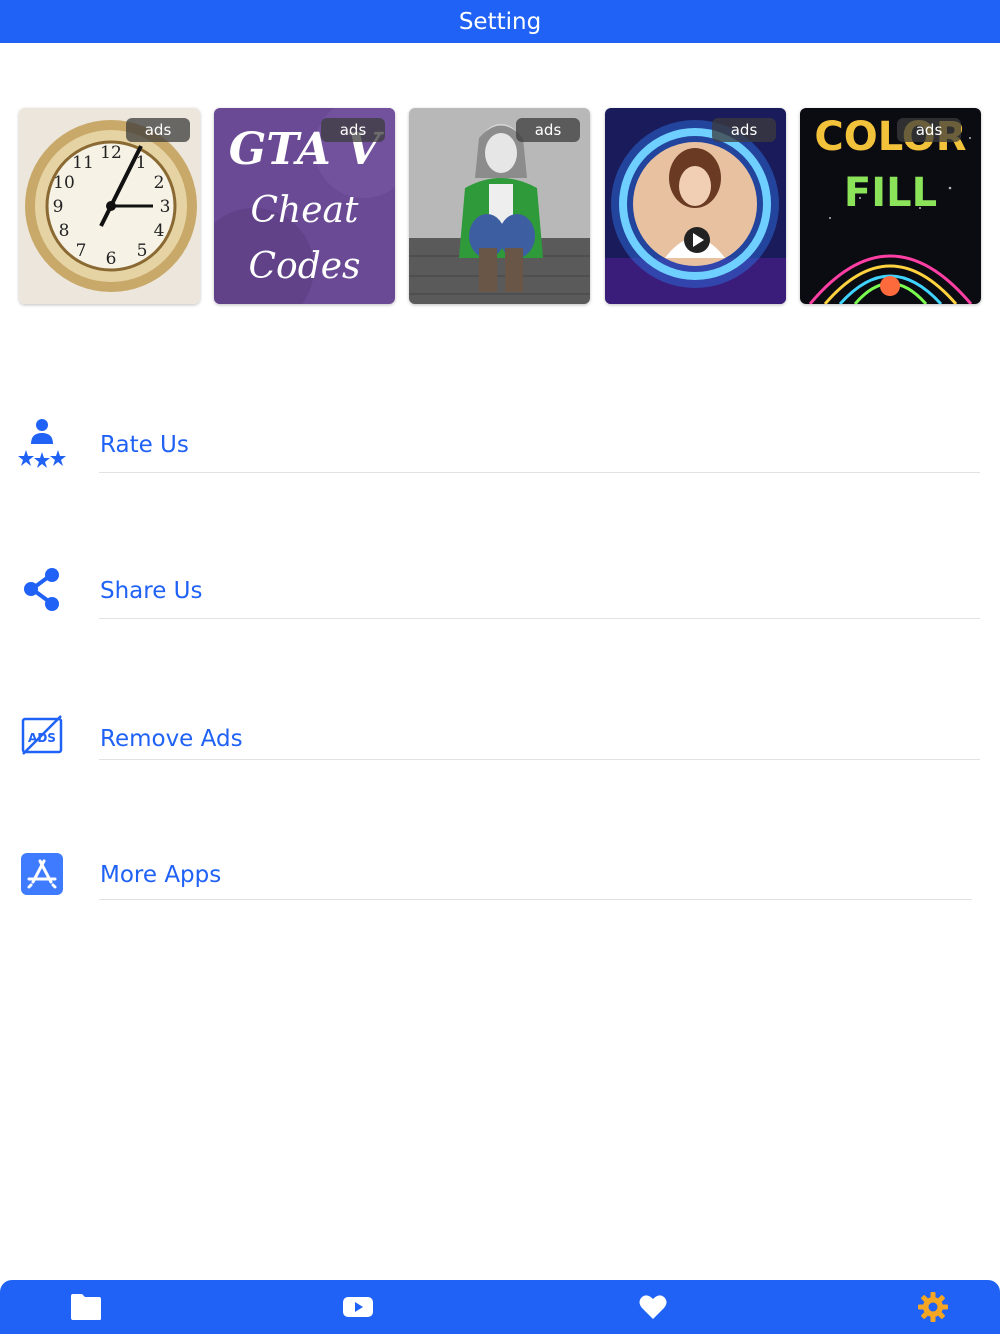  I want to click on svg-text: 8, so click(64, 231).